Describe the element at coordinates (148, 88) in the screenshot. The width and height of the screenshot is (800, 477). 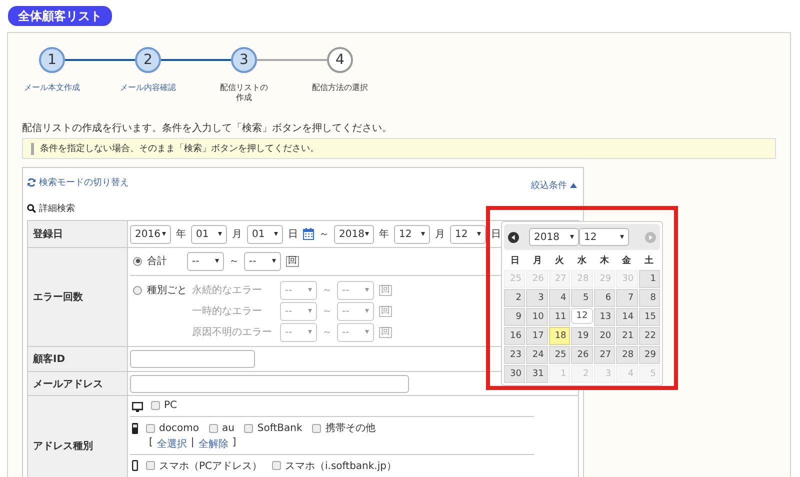
I see `step-label: メール内容確認` at that location.